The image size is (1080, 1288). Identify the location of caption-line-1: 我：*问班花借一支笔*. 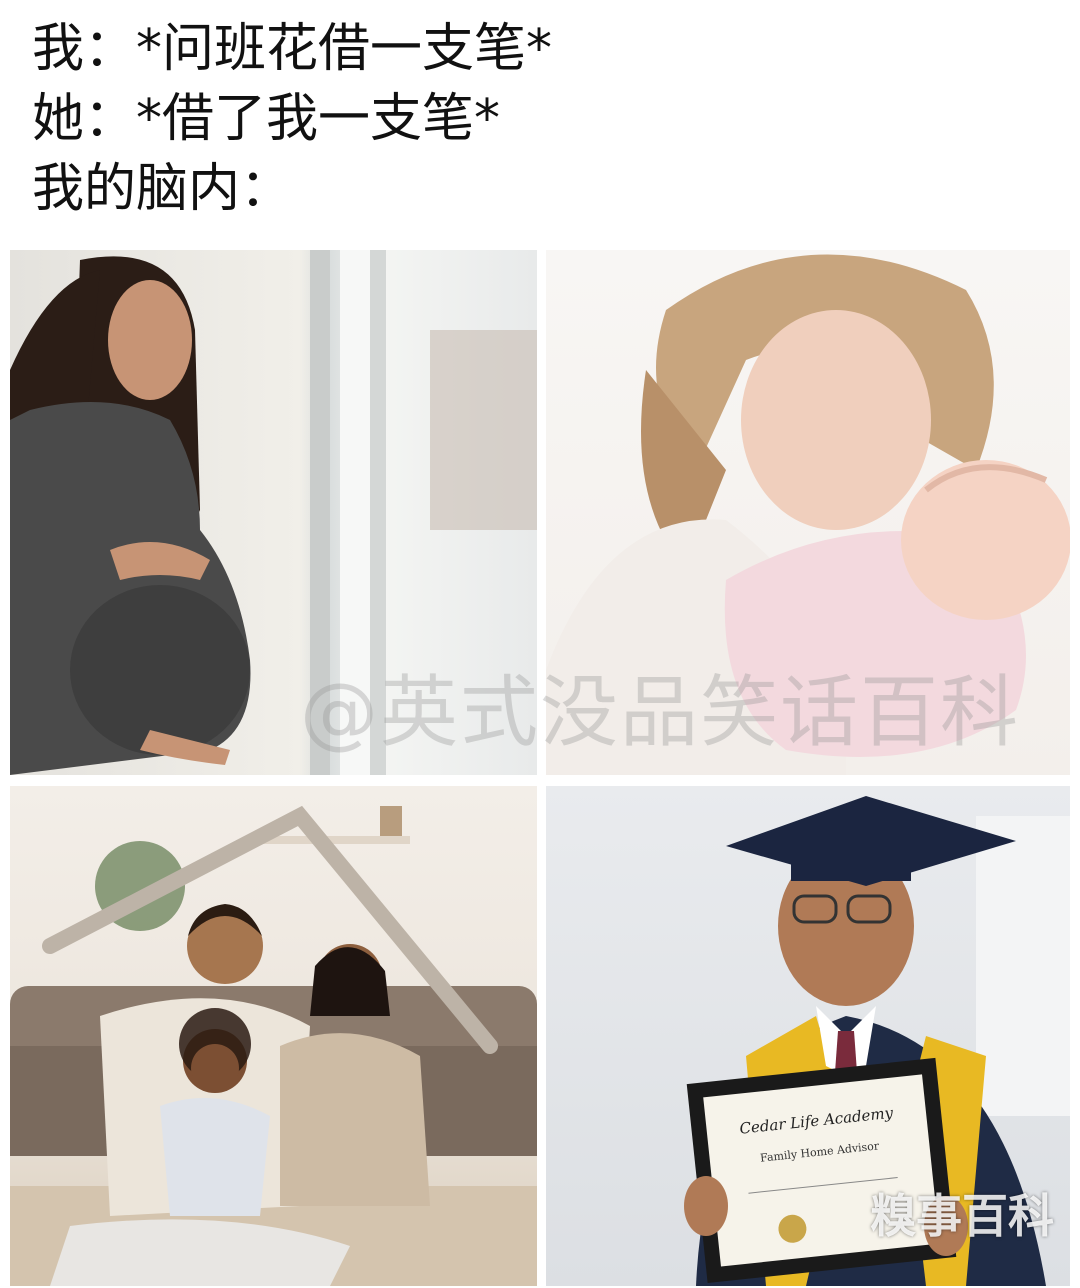
(292, 49).